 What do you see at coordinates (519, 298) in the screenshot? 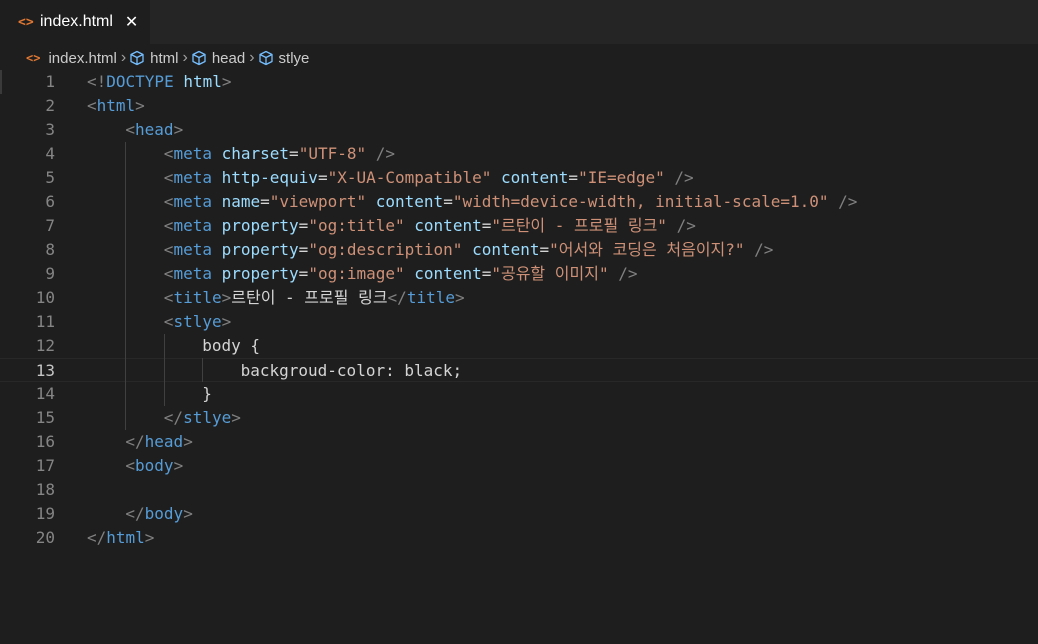
I see `code-line: 10 <title>르탄이 - 프로필 링크</title>` at bounding box center [519, 298].